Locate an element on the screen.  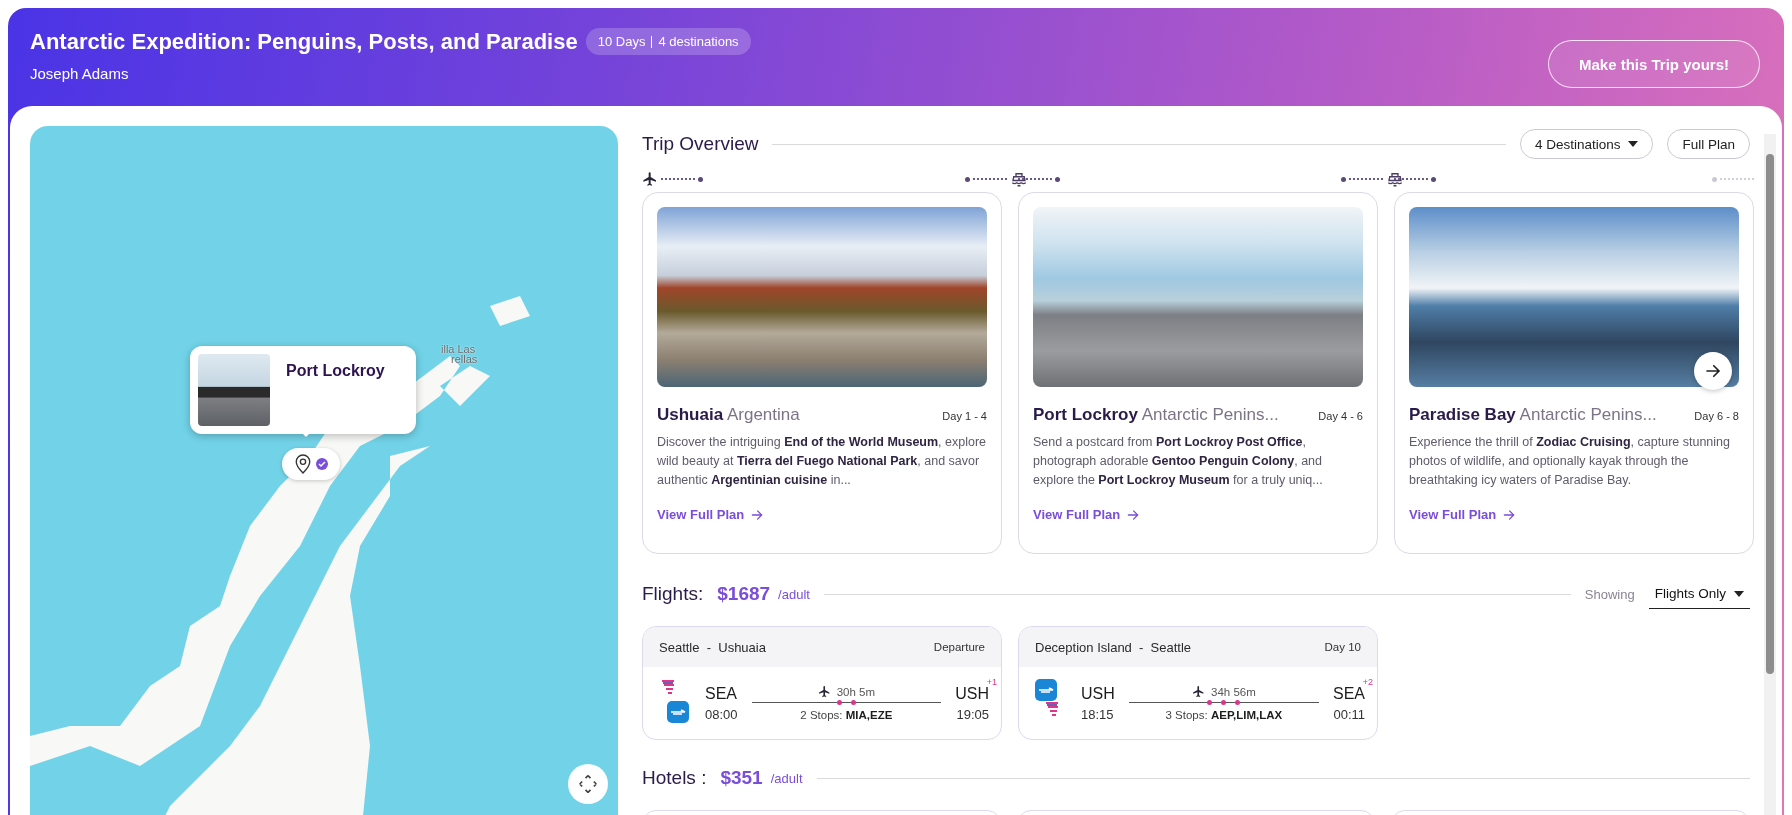
arrival-time: 19:05 is located at coordinates (972, 714).